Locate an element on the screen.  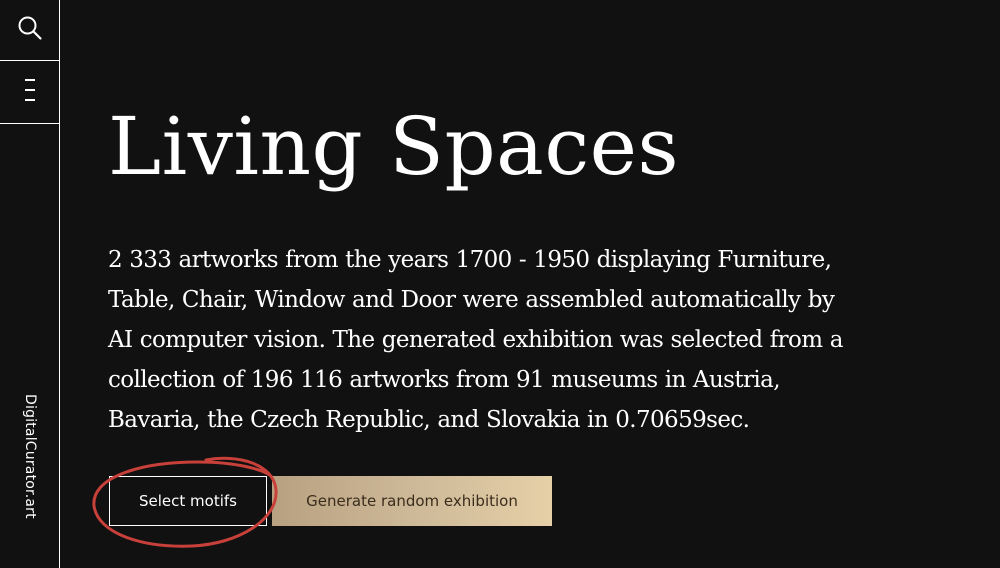
select-motifs-label: Select motifs is located at coordinates (188, 501).